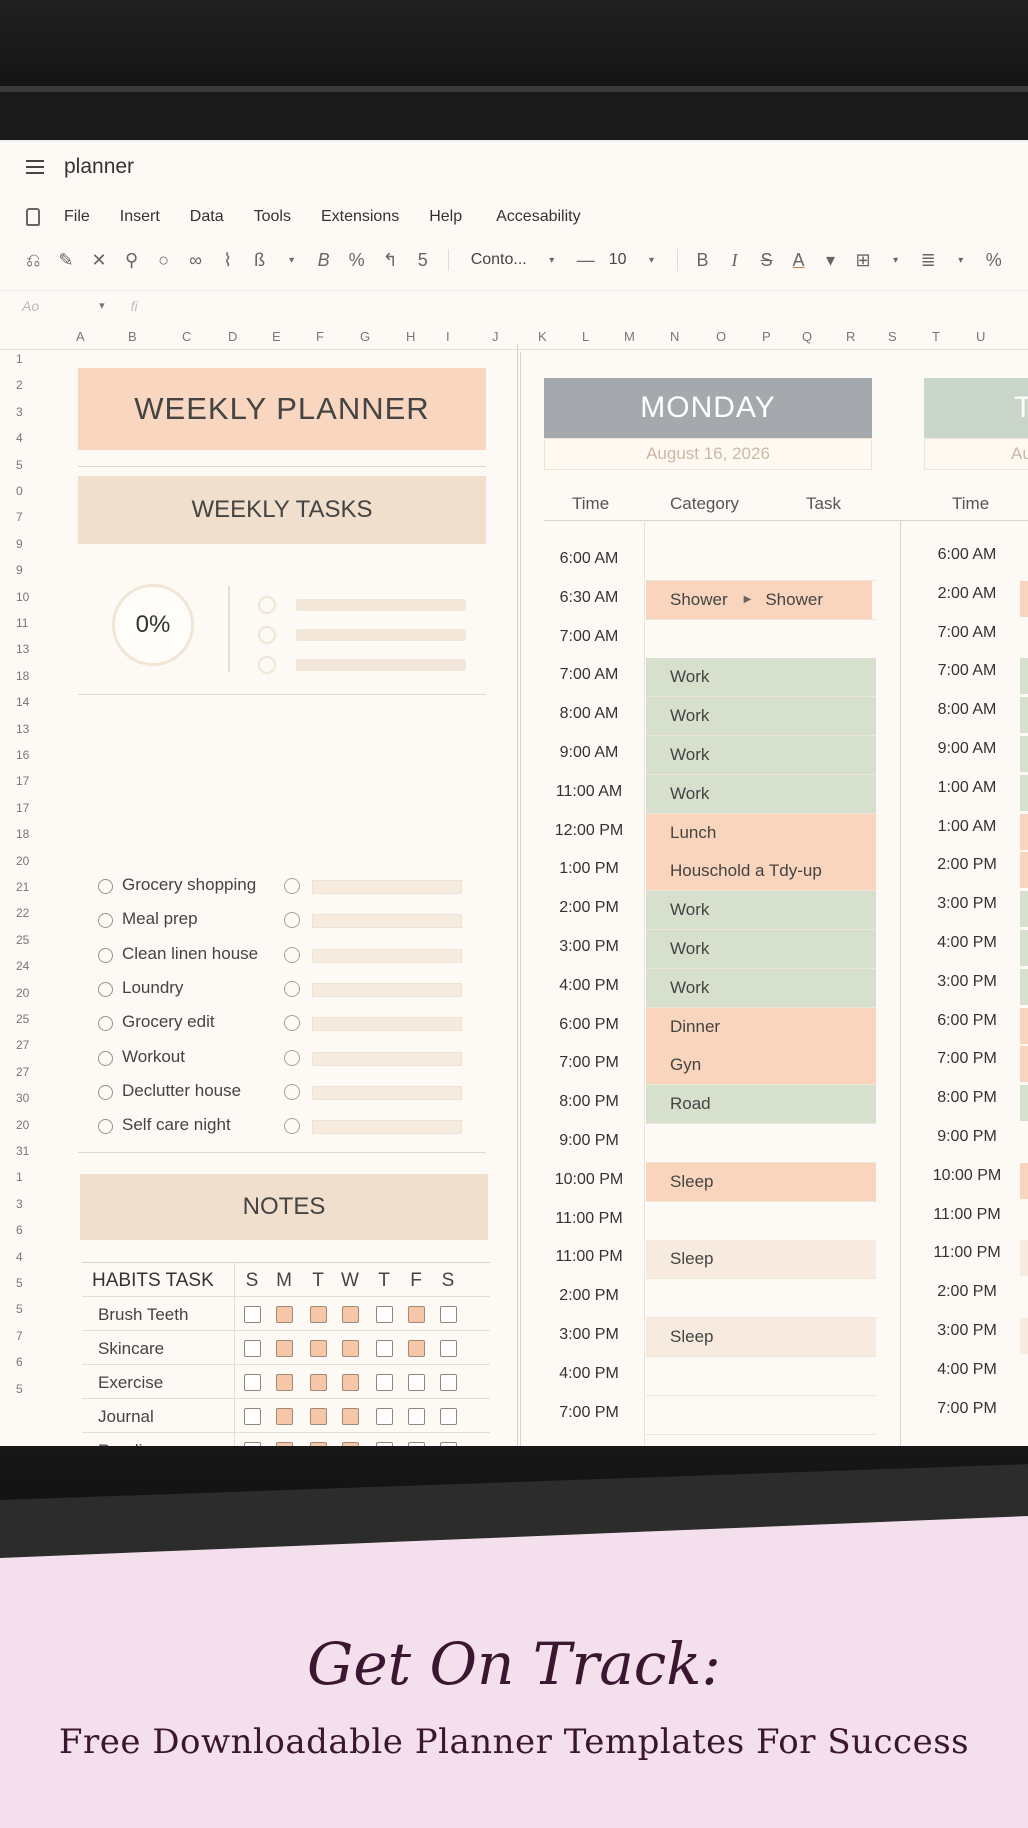 This screenshot has width=1028, height=1828. I want to click on column-header: K, so click(542, 336).